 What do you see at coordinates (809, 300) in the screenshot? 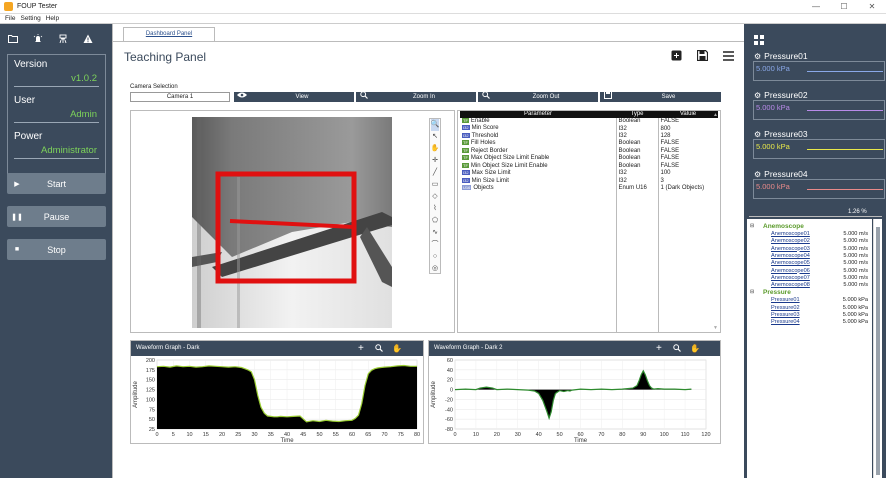
I see `tree-item: Pressure01 5.000 kPa` at bounding box center [809, 300].